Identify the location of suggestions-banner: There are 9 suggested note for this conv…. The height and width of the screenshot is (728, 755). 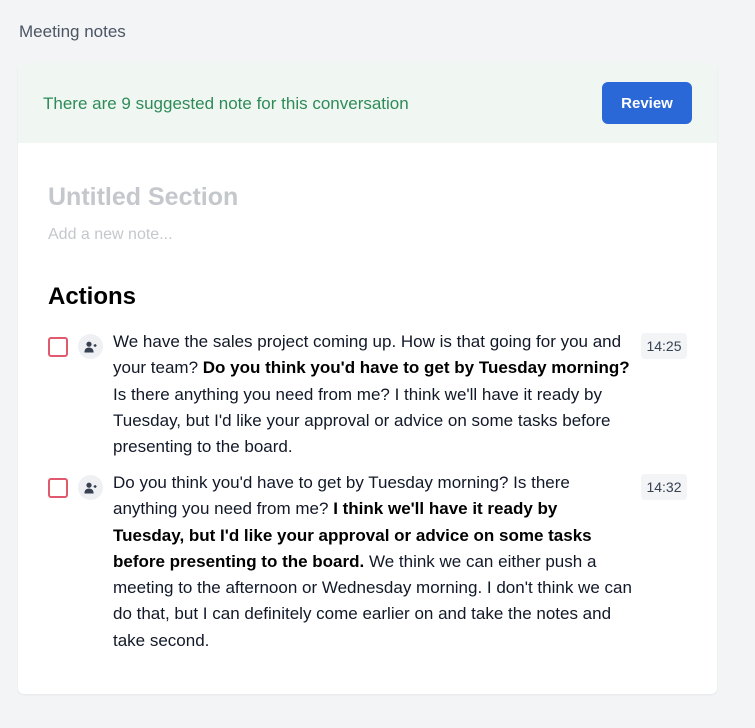
(367, 103).